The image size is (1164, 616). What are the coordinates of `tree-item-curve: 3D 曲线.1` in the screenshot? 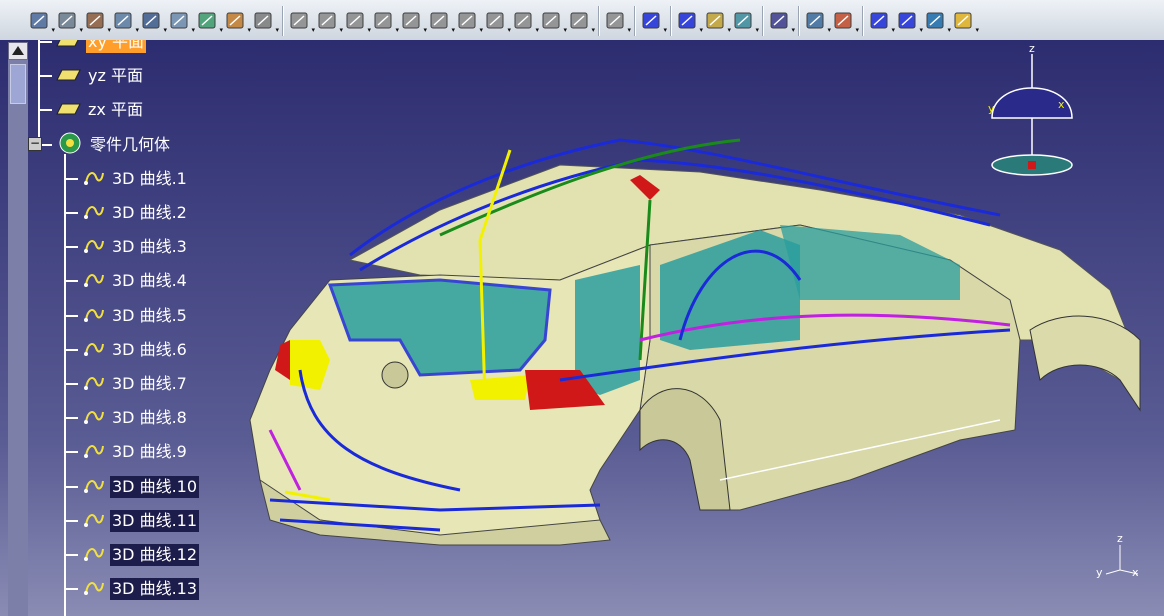 It's located at (127, 179).